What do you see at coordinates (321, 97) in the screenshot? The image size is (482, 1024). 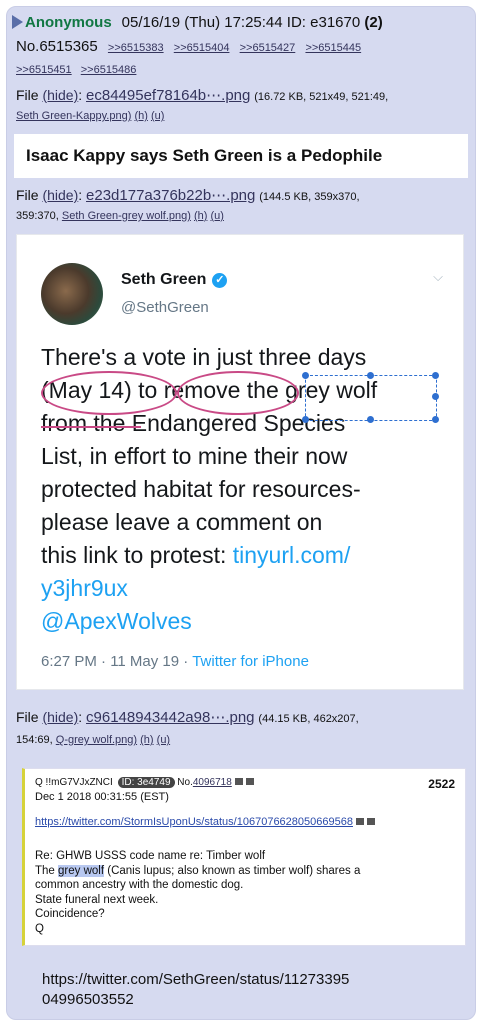 I see `file-meta: (16.72 KB, 521x49, 521:49,` at bounding box center [321, 97].